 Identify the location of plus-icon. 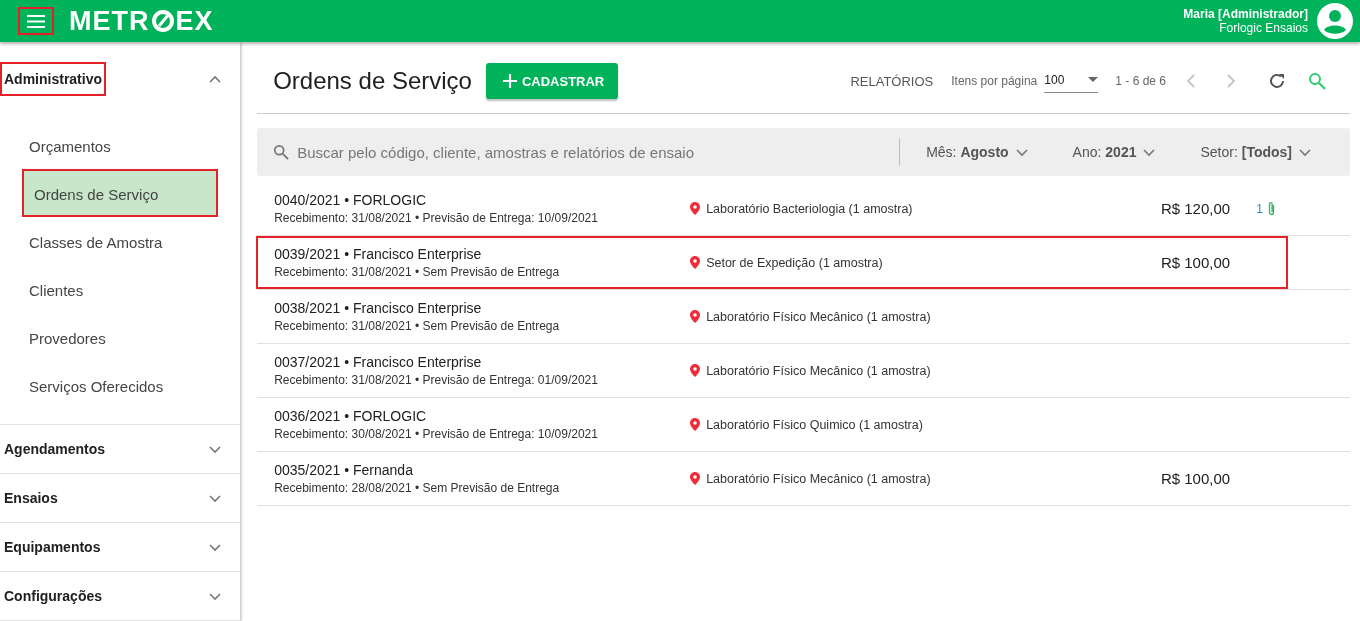
(509, 81).